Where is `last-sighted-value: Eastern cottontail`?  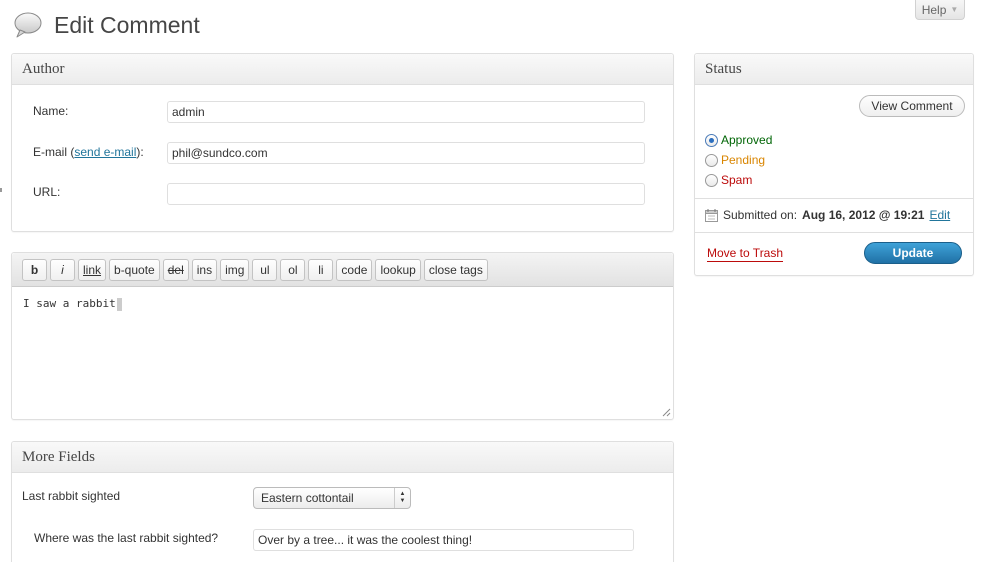 last-sighted-value: Eastern cottontail is located at coordinates (307, 498).